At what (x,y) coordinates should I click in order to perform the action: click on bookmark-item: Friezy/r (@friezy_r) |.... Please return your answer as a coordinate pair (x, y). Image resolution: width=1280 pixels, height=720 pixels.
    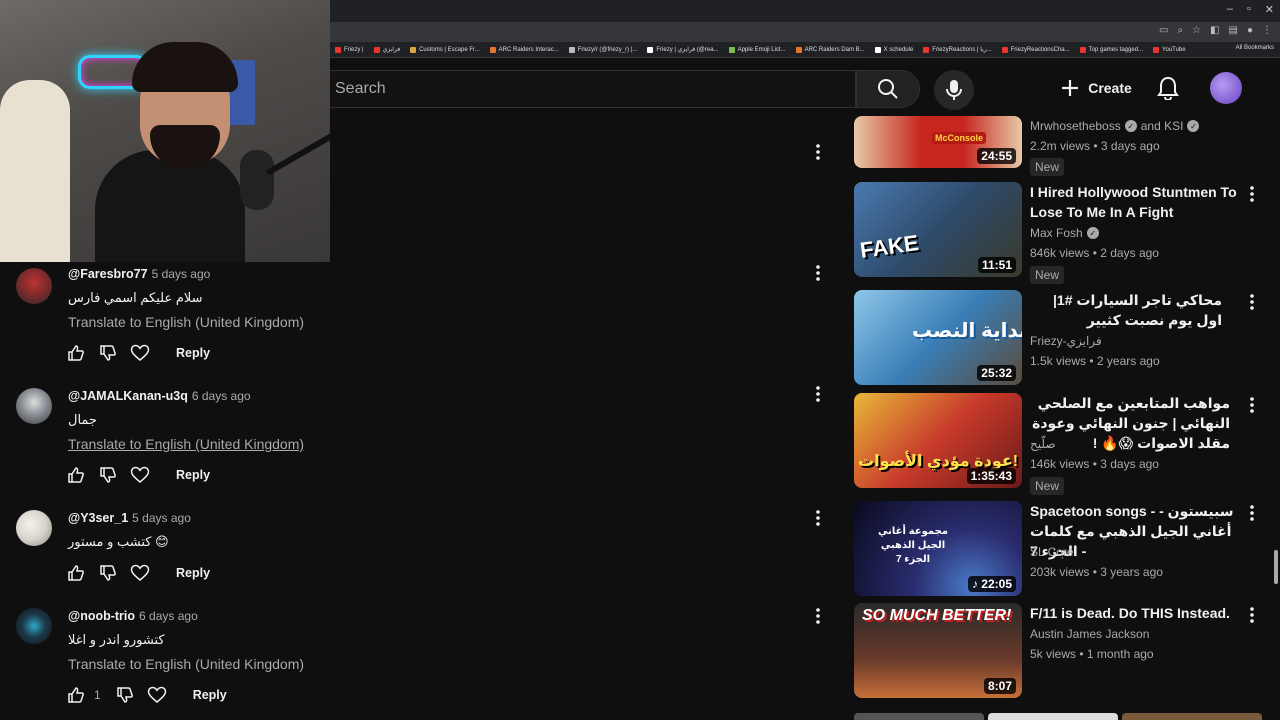
    Looking at the image, I should click on (603, 49).